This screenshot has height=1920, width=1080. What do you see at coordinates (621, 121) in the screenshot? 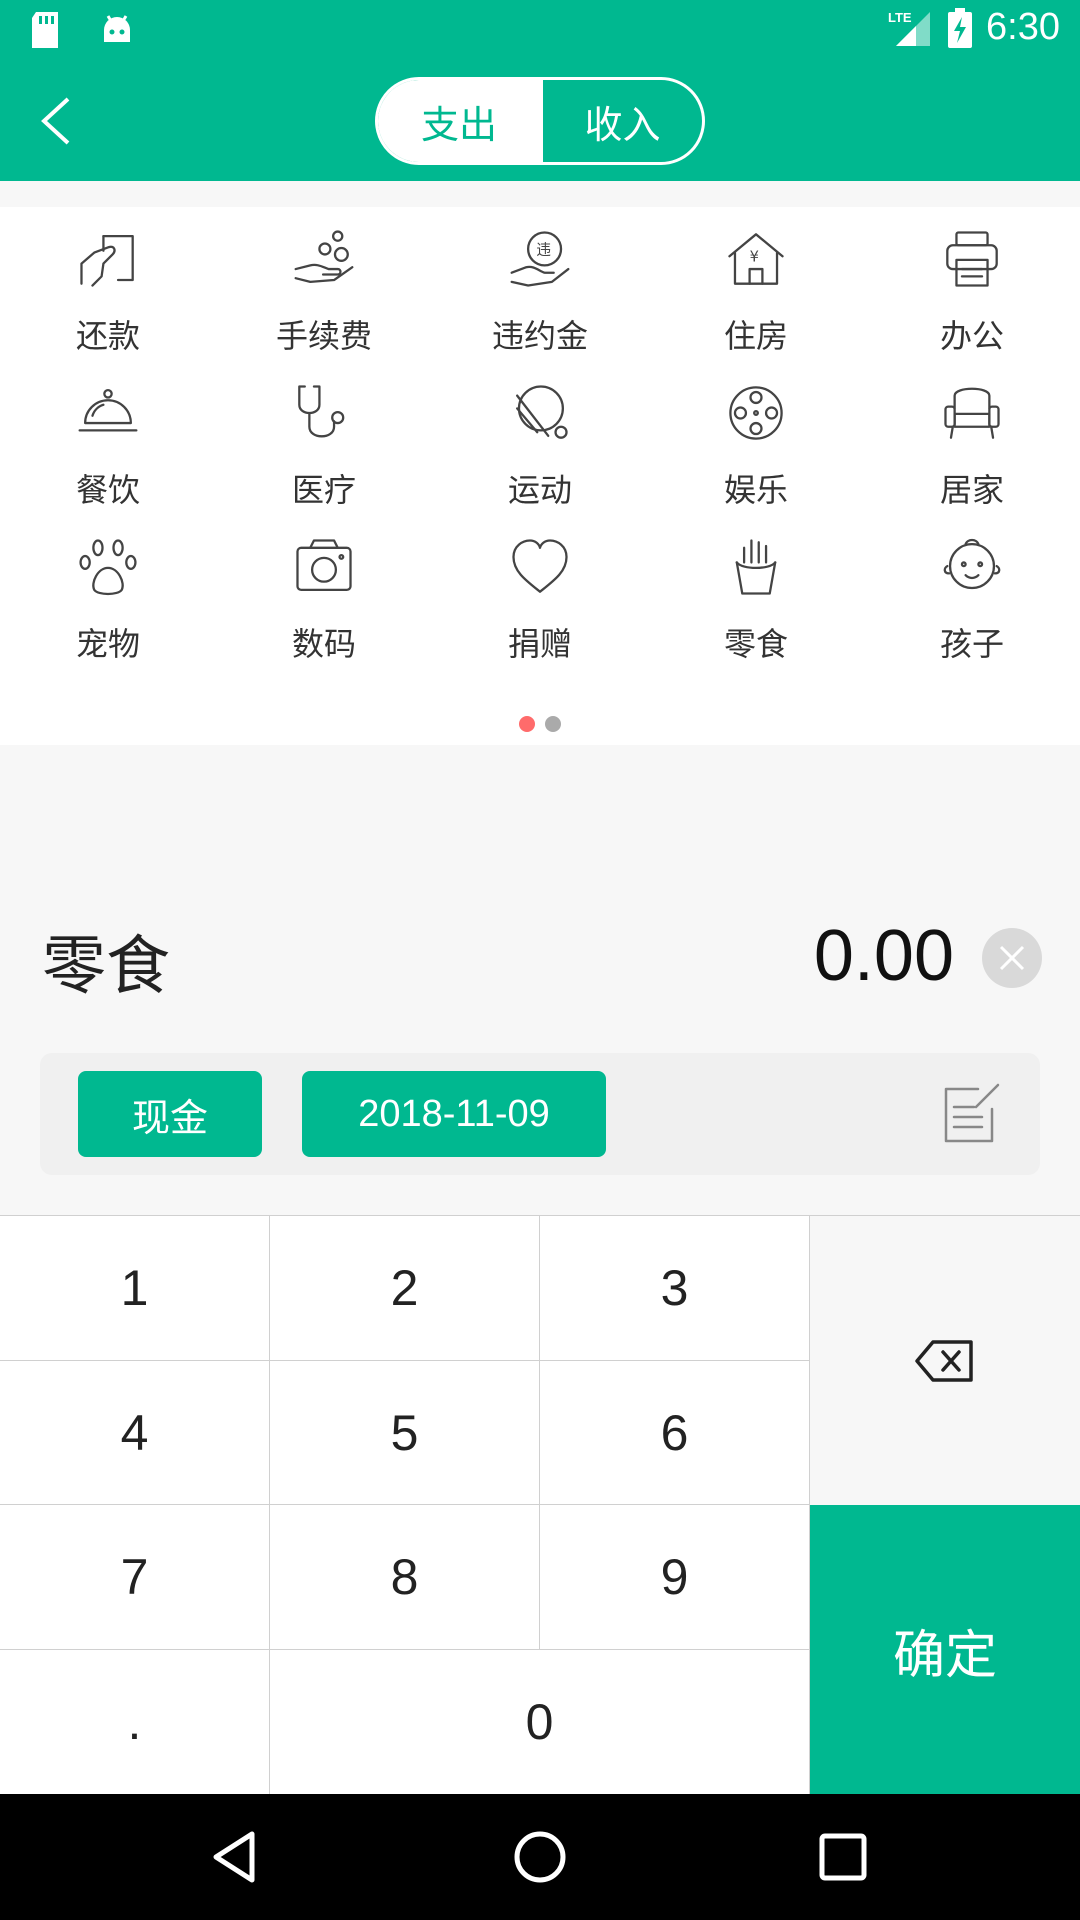
I see `tab-income: 收入` at bounding box center [621, 121].